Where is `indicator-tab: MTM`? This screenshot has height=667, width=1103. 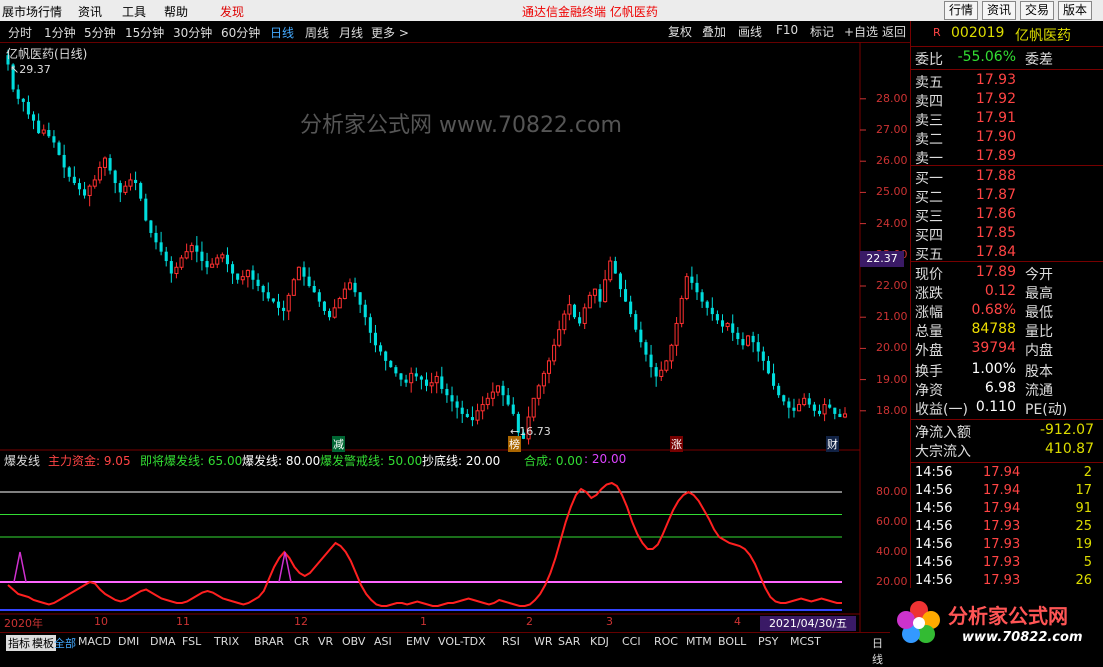
indicator-tab: MTM is located at coordinates (699, 641).